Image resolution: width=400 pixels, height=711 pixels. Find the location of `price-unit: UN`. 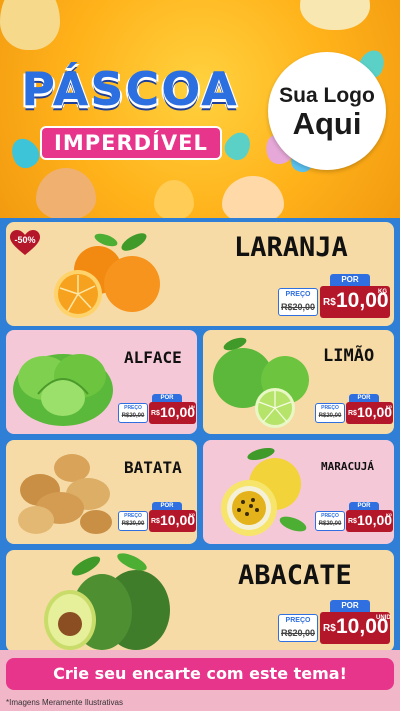

price-unit: UN is located at coordinates (192, 406).